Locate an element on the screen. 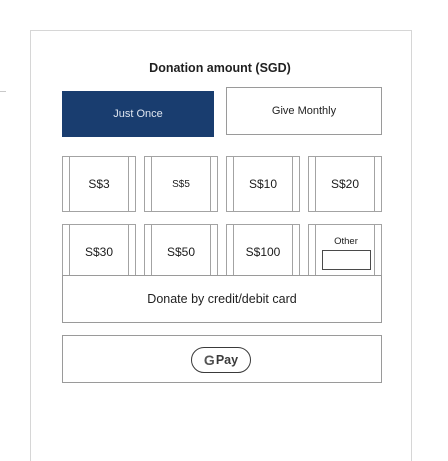  amount-label: S$3 is located at coordinates (99, 184).